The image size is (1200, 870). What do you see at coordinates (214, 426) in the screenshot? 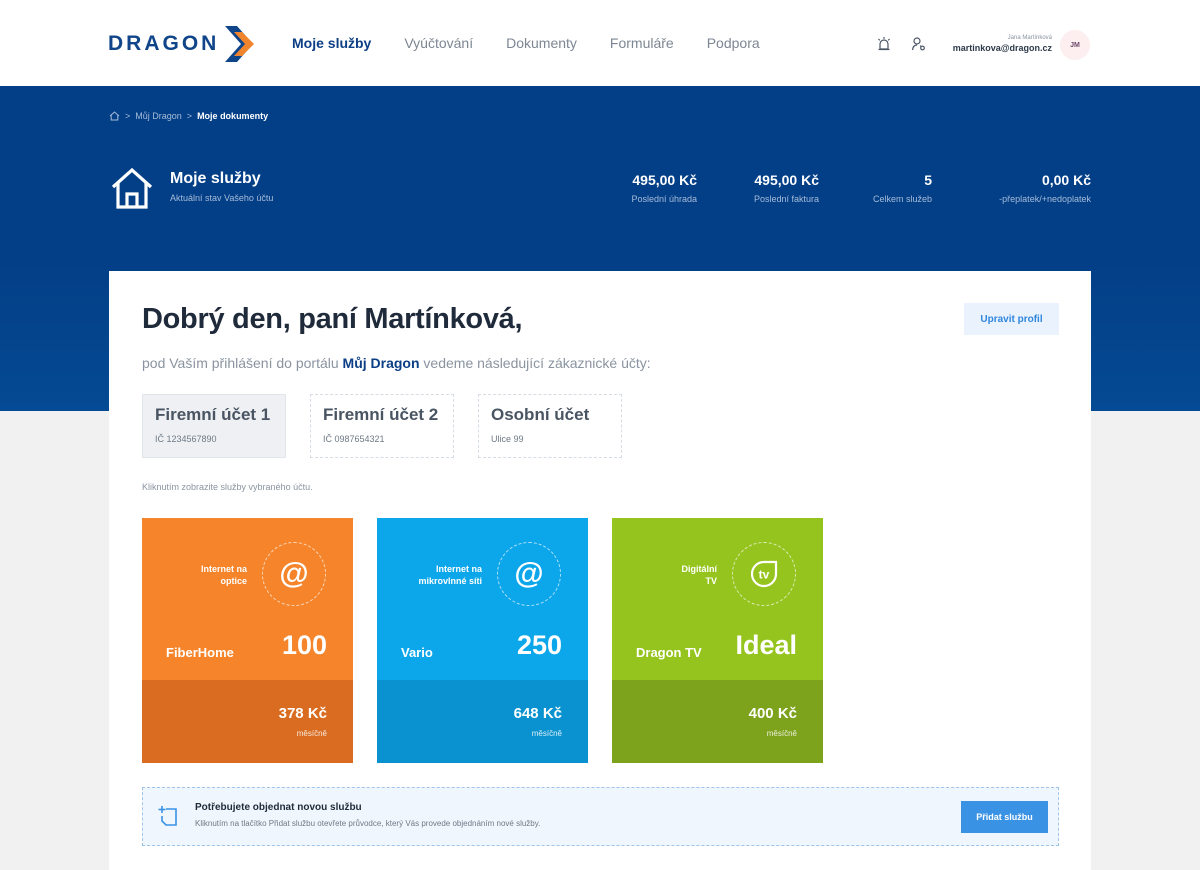
I see `account-firemni-1: Firemní účet 1 IČ 1234567890` at bounding box center [214, 426].